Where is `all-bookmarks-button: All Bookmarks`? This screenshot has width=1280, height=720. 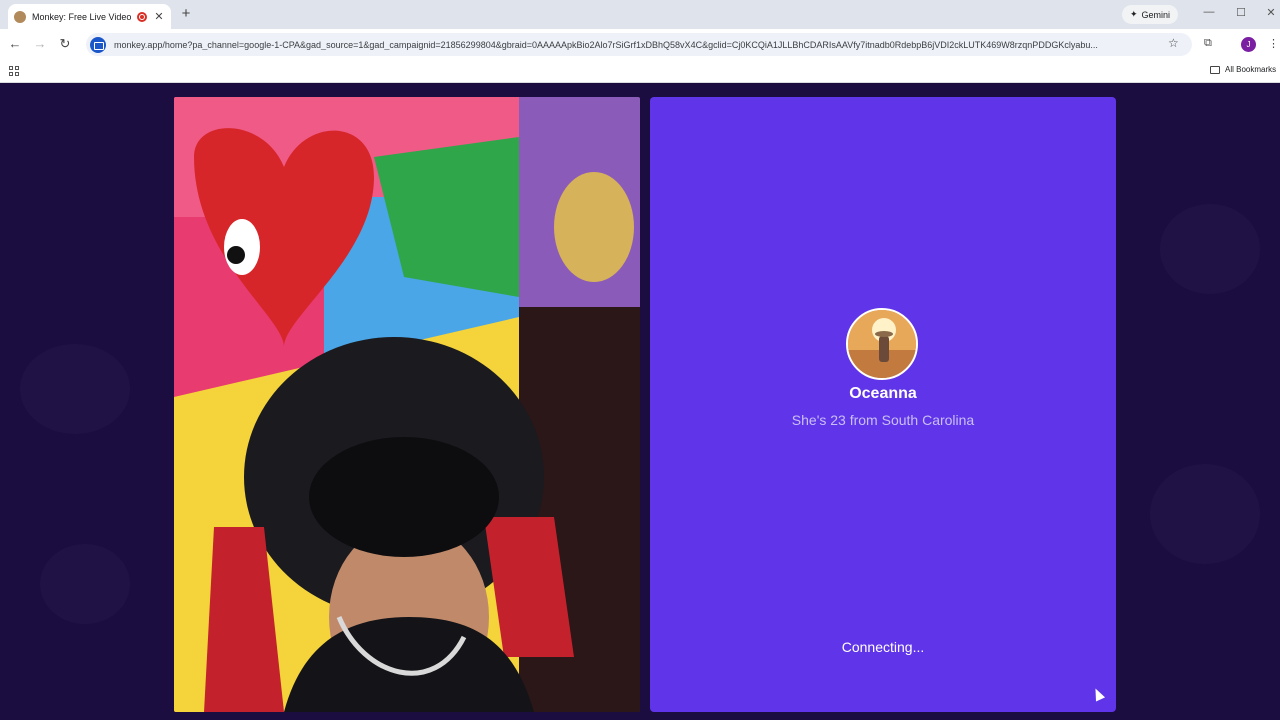 all-bookmarks-button: All Bookmarks is located at coordinates (1243, 69).